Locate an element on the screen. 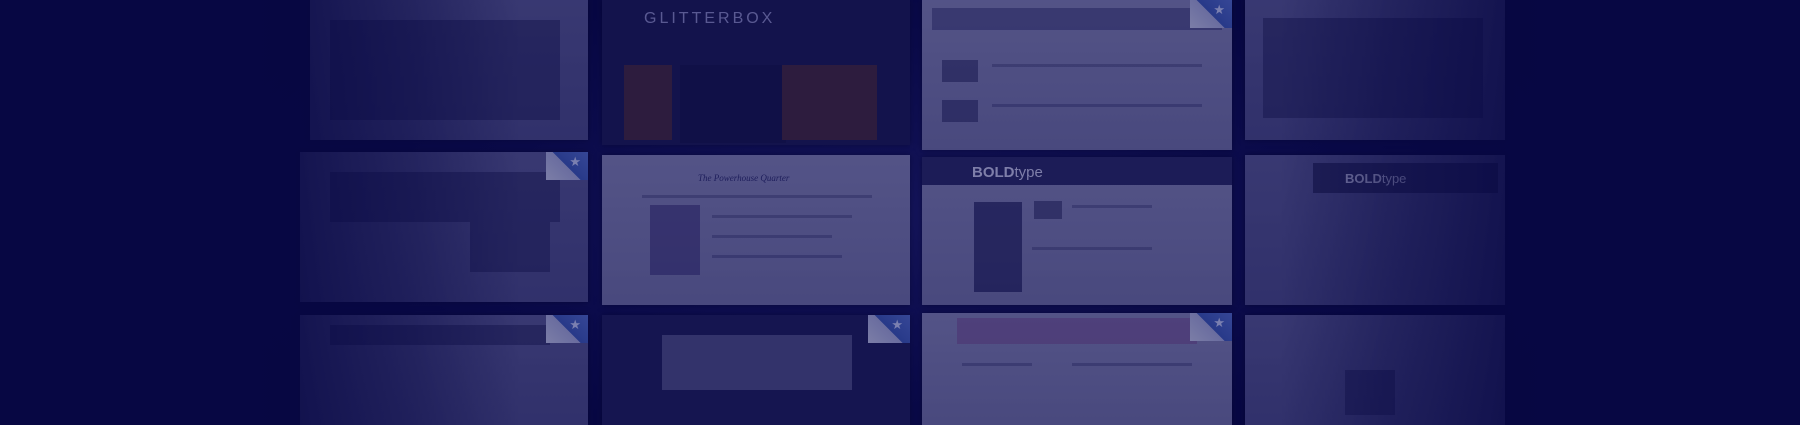 The image size is (1800, 425). glitterbox-logo: GLITTERBOX is located at coordinates (710, 18).